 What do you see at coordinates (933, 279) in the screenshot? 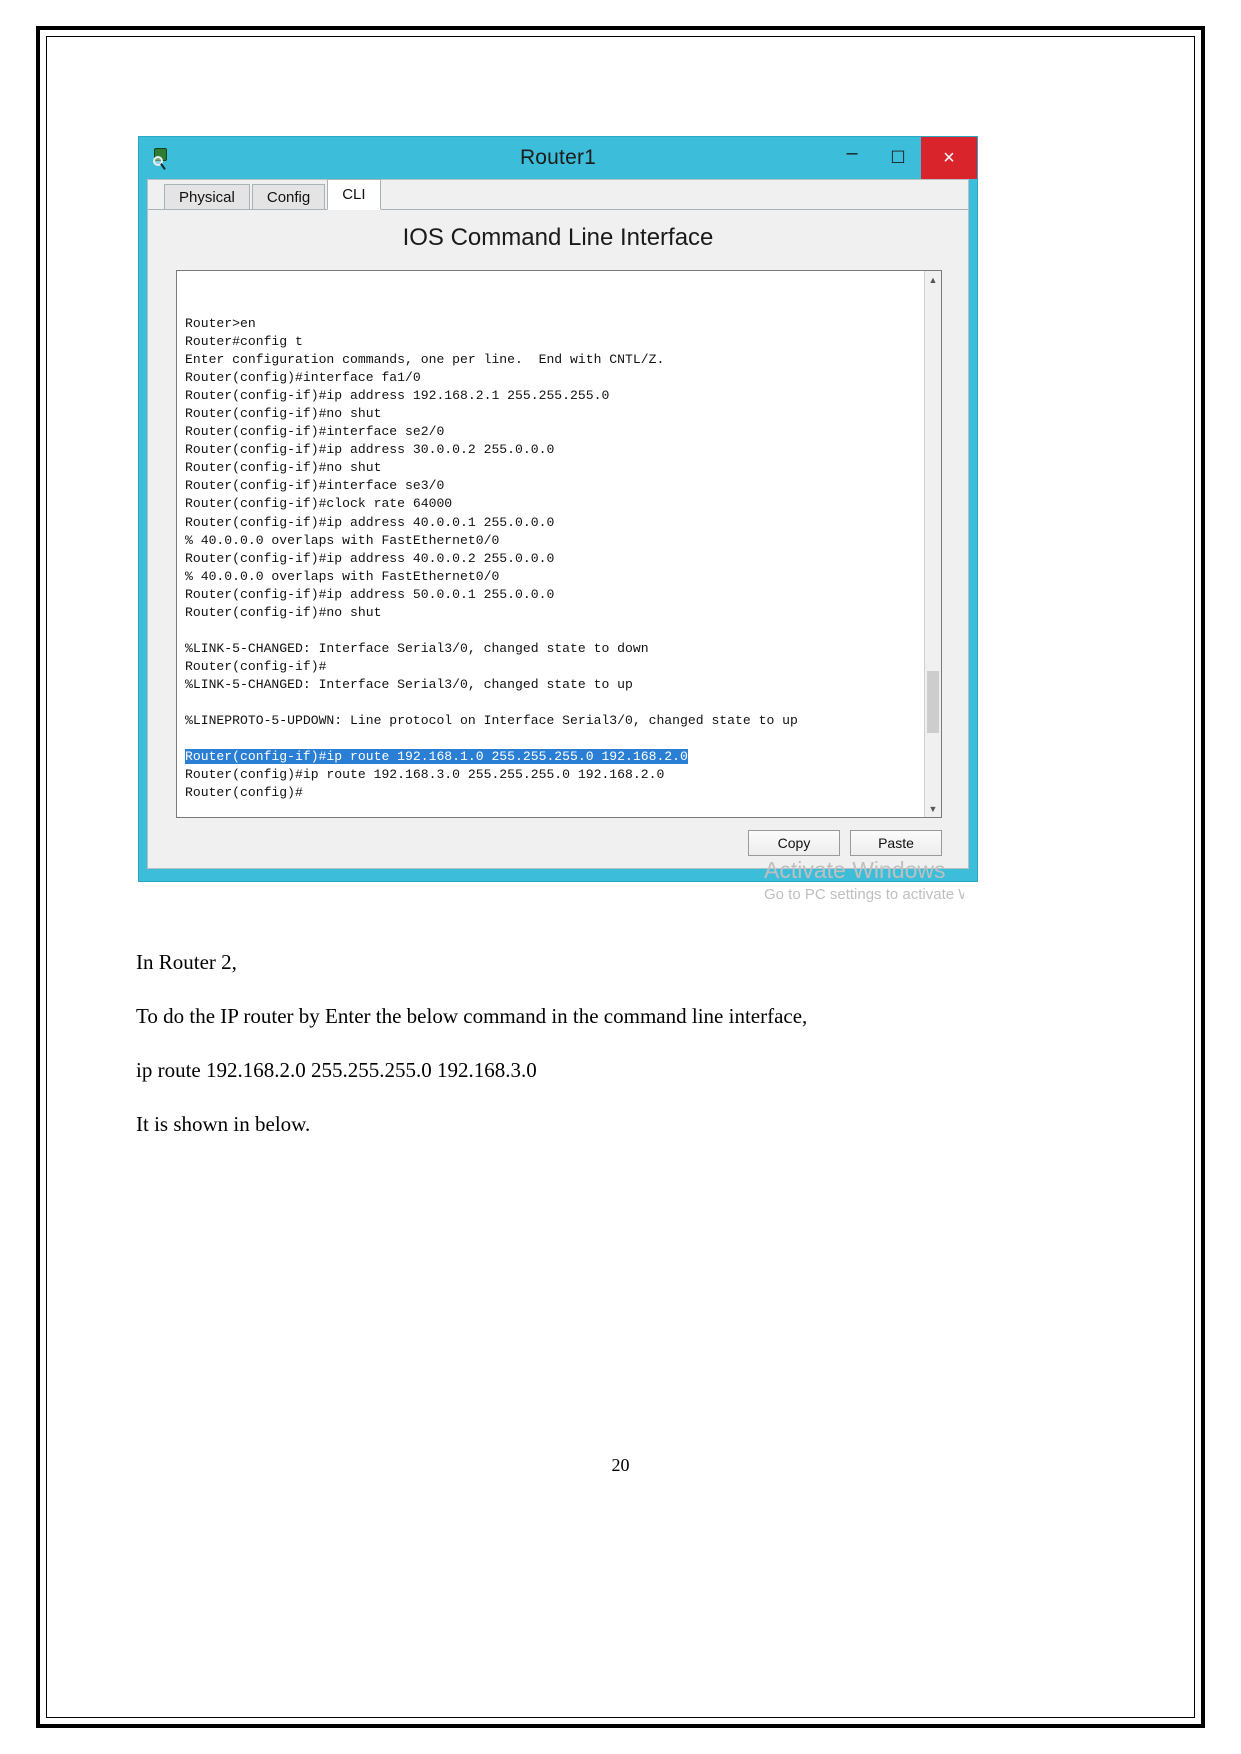
I see `scroll-up-arrow: ▲` at bounding box center [933, 279].